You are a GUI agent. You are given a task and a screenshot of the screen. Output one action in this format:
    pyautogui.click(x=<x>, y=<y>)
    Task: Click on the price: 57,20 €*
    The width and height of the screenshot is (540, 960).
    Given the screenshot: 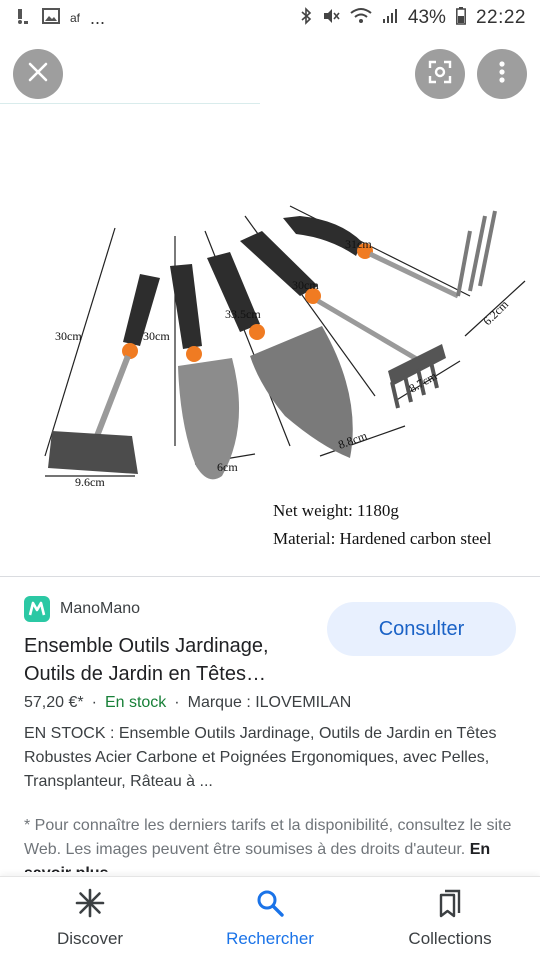 What is the action you would take?
    pyautogui.click(x=54, y=702)
    